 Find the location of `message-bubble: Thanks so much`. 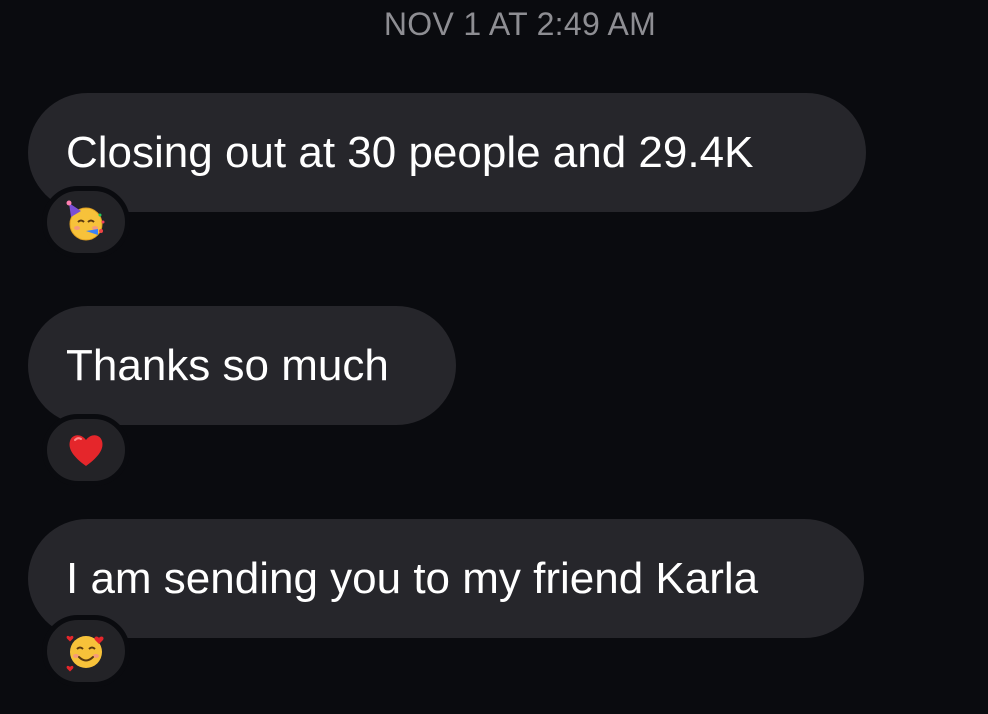

message-bubble: Thanks so much is located at coordinates (242, 365).